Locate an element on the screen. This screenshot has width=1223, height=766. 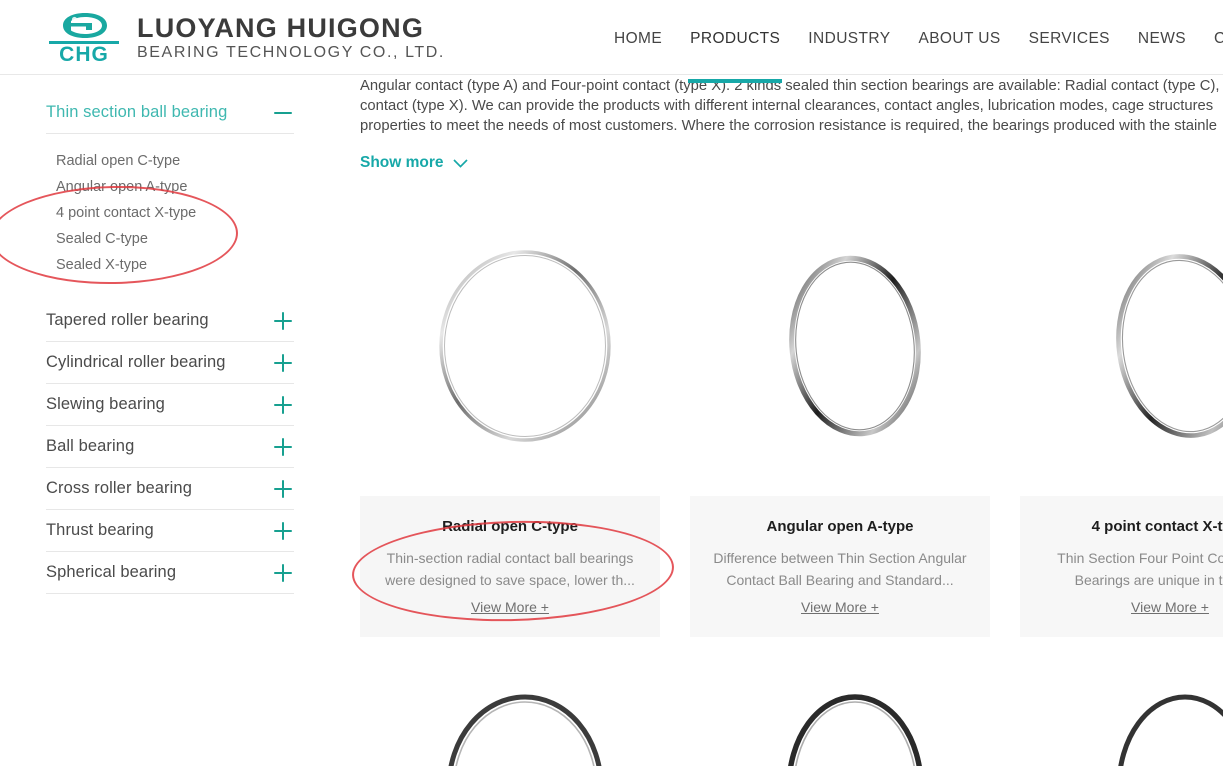
sidebar-category-label: Spherical bearing is located at coordinates (111, 572).